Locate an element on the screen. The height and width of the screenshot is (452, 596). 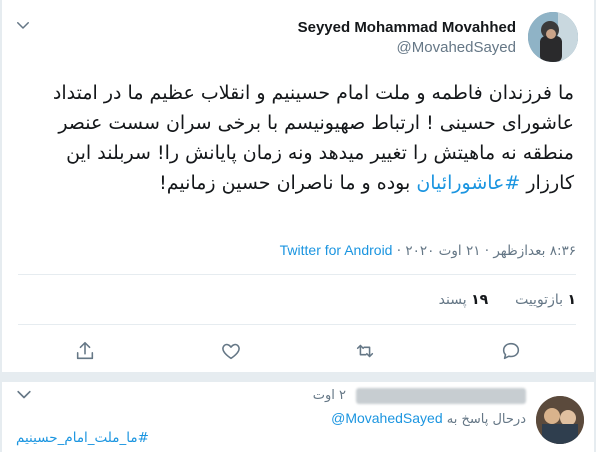
tweet-client-link: Twitter for Android is located at coordinates (336, 250).